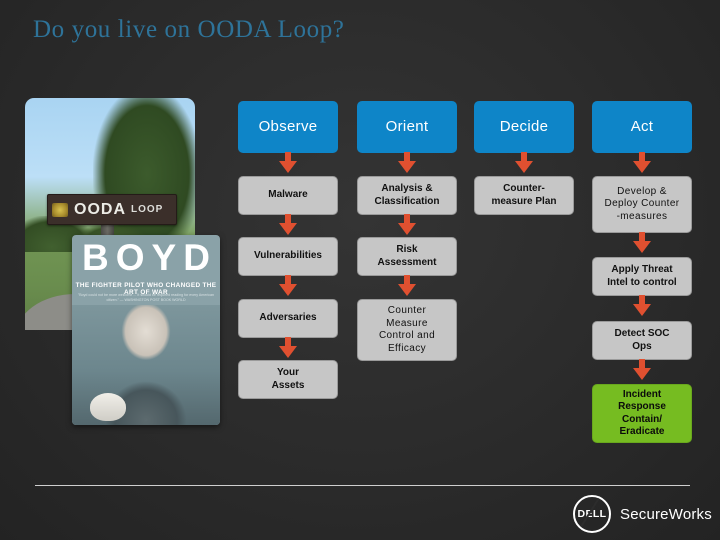  Describe the element at coordinates (407, 256) in the screenshot. I see `flow-step-orient-2: Risk Assessment` at that location.